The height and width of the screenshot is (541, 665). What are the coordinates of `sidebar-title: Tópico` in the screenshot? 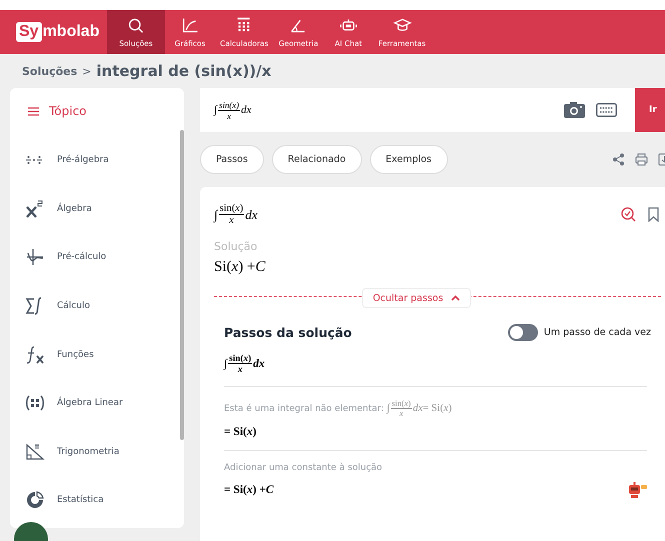 It's located at (68, 111).